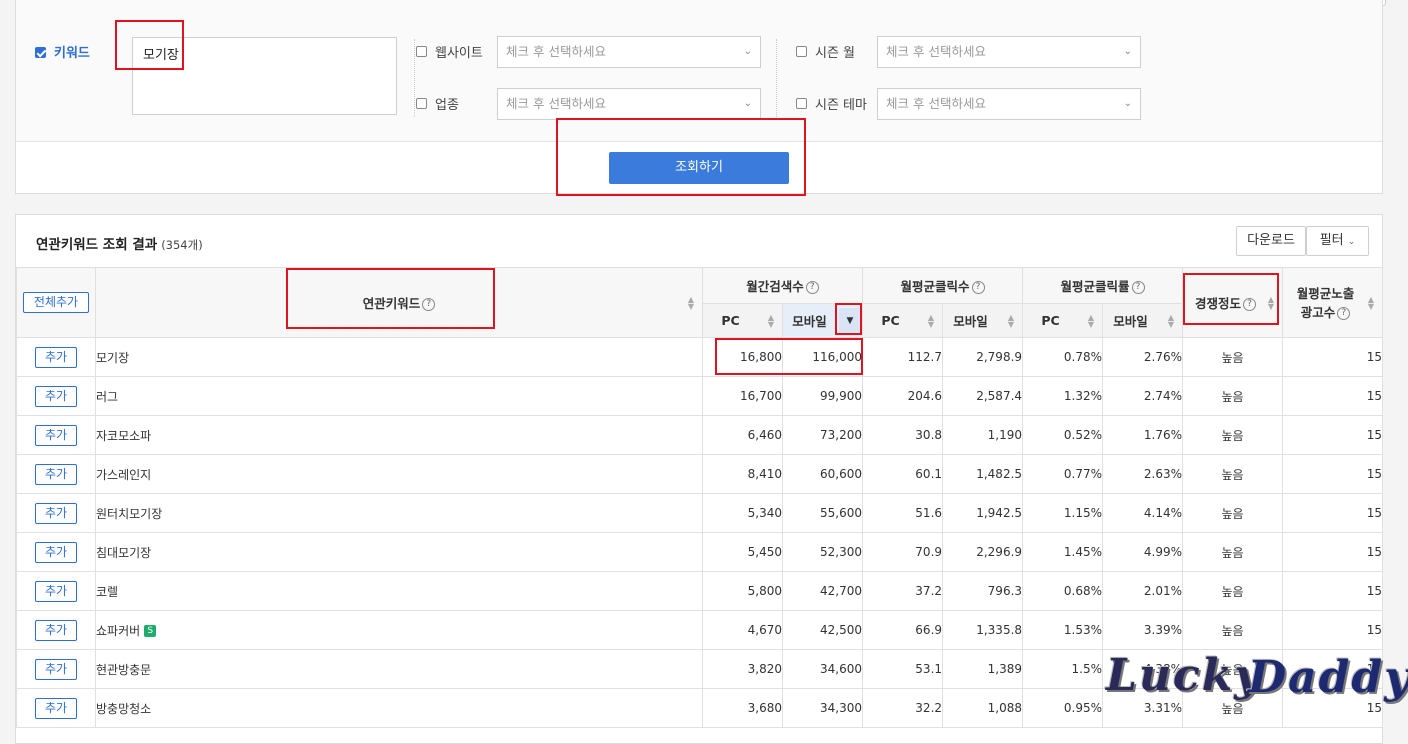 This screenshot has width=1408, height=744. What do you see at coordinates (399, 435) in the screenshot?
I see `keyword-cell: 자코모소파` at bounding box center [399, 435].